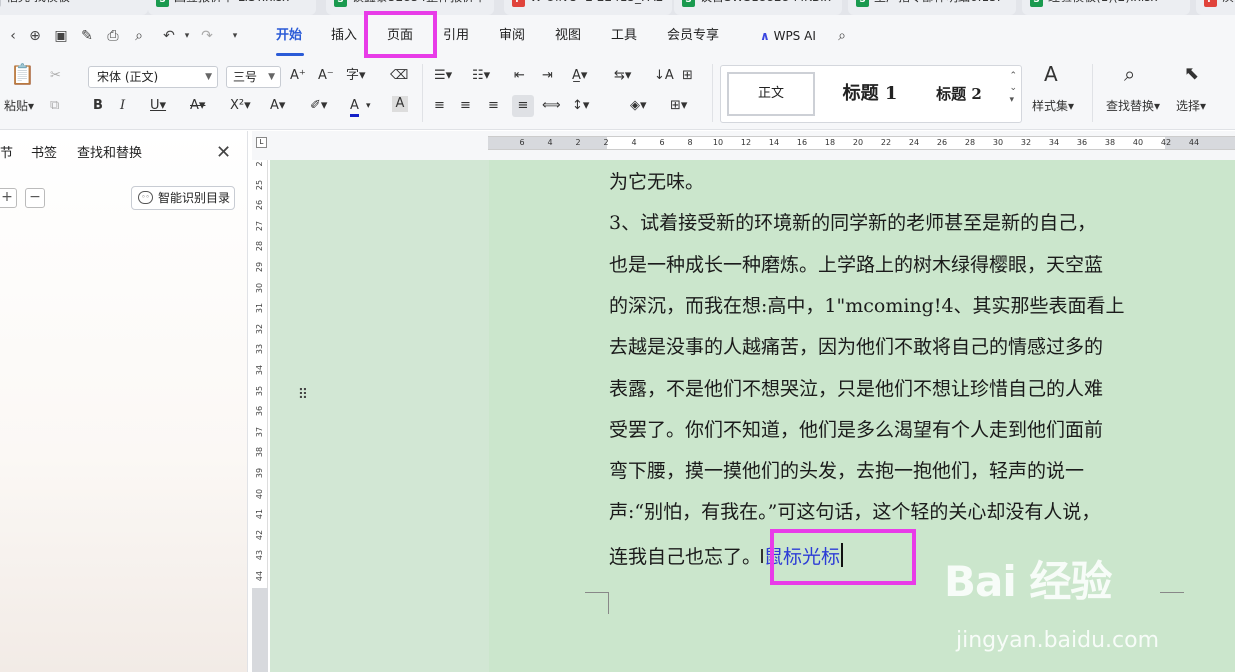  Describe the element at coordinates (356, 76) in the screenshot. I see `phonetic-guide-icon: 字▾` at that location.